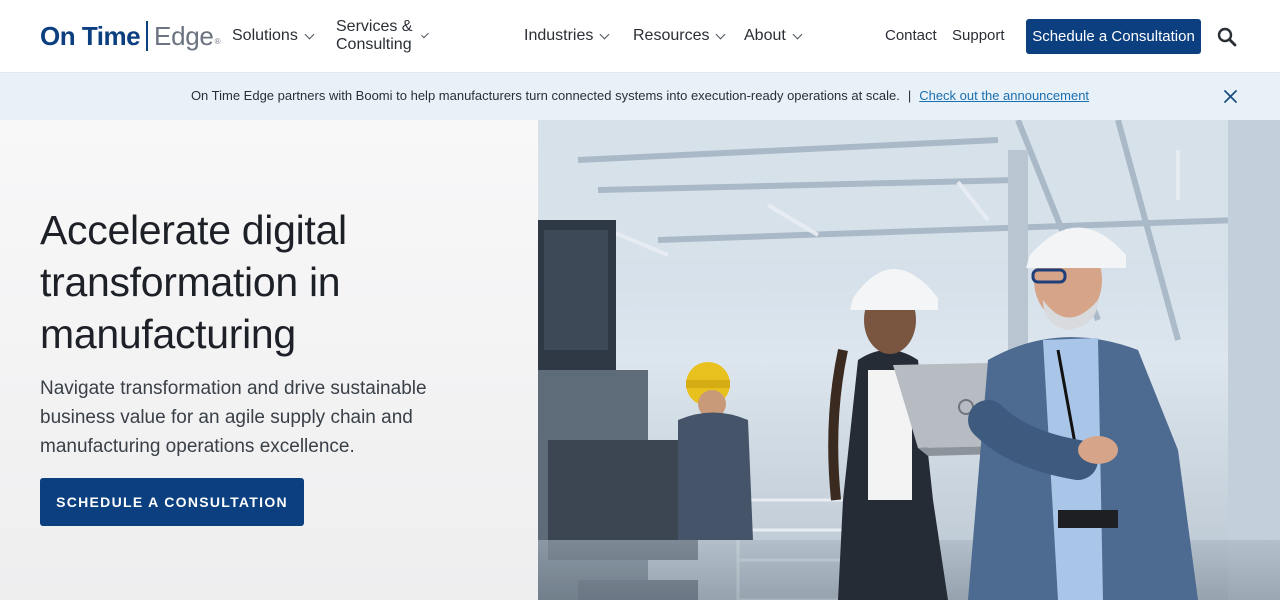  I want to click on nav-item-services-consulting: Services & Consulting, so click(382, 35).